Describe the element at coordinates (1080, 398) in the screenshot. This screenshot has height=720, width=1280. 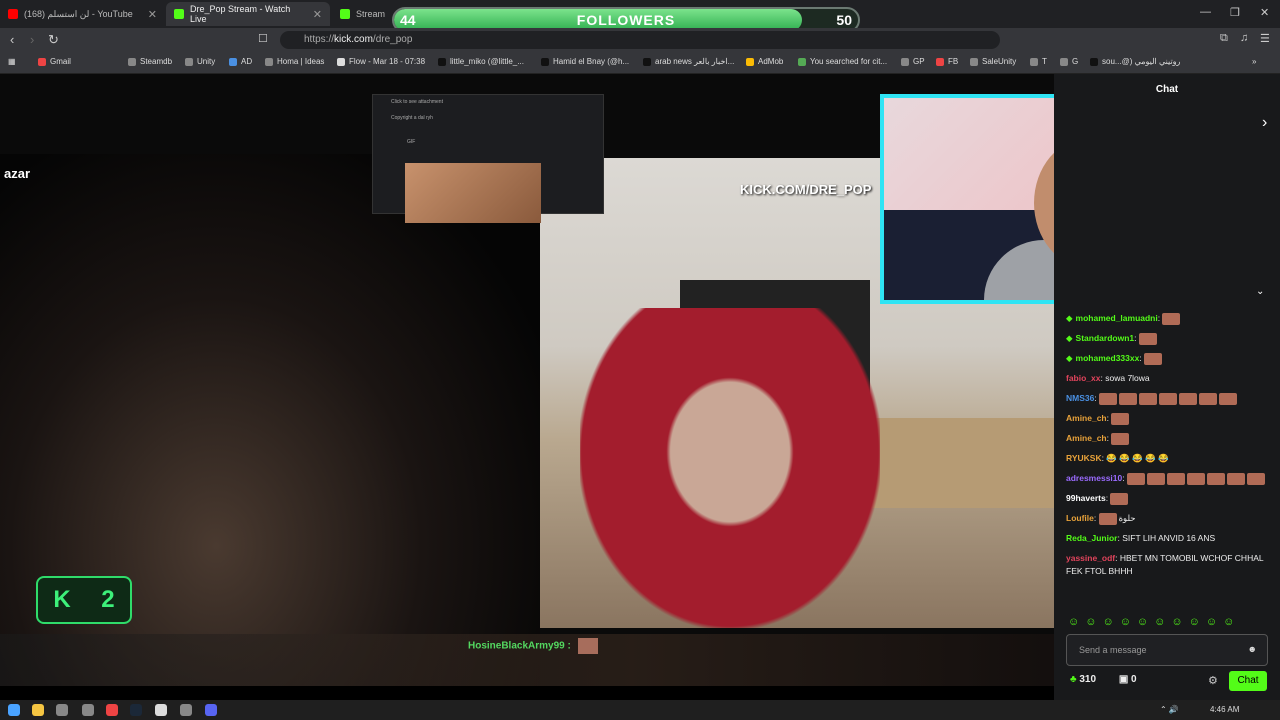
I see `chat-username: NMS36` at that location.